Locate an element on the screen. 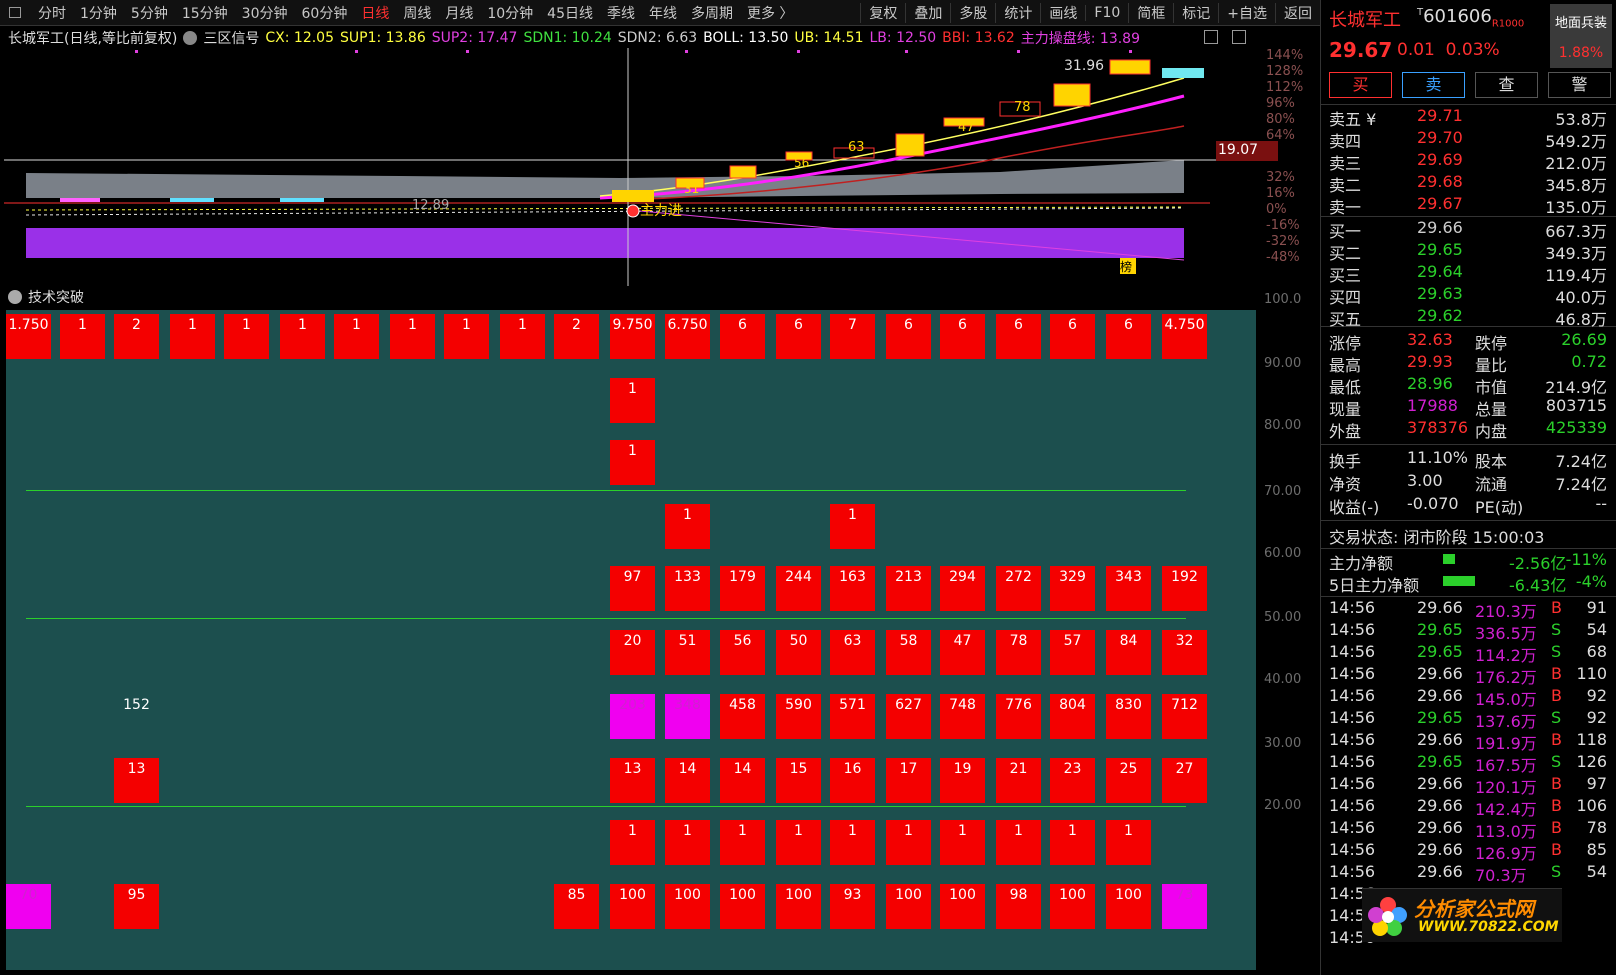 Image resolution: width=1616 pixels, height=975 pixels. signal-cell: 85 is located at coordinates (576, 906).